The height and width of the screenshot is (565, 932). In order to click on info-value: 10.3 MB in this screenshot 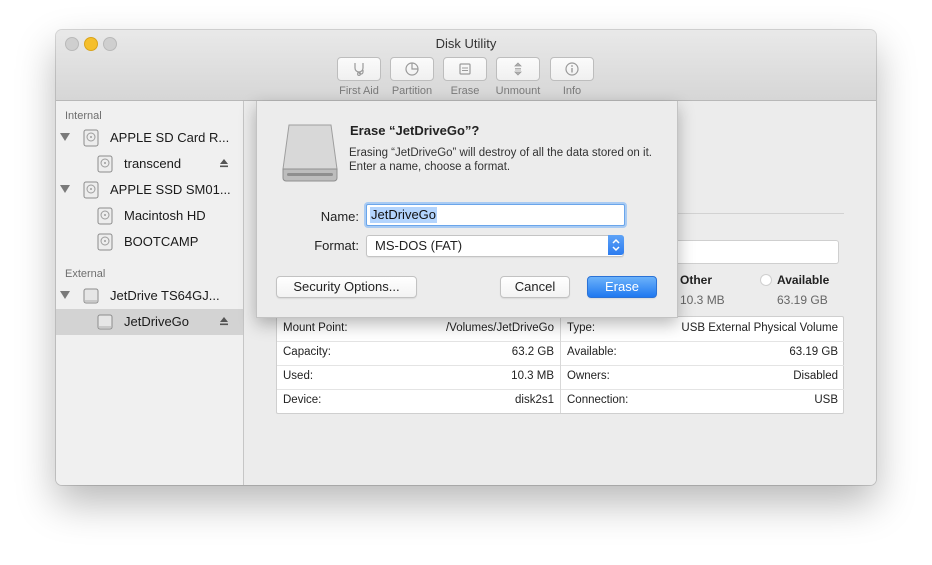, I will do `click(532, 376)`.